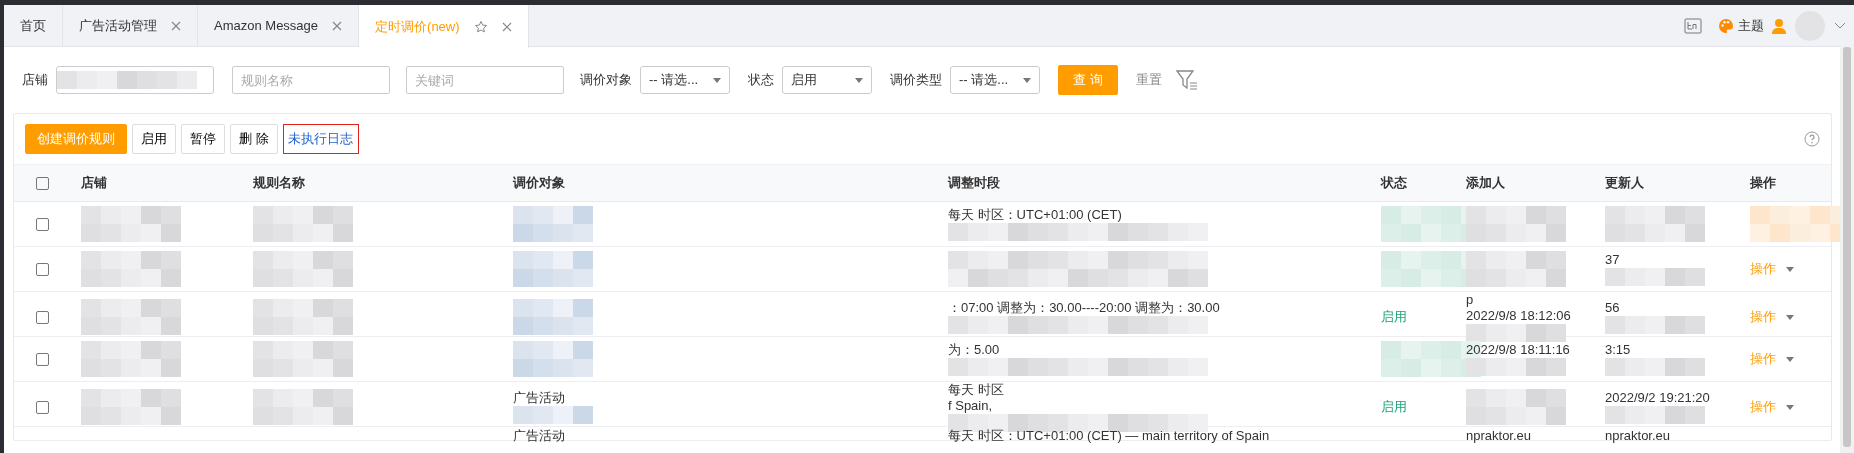 The height and width of the screenshot is (453, 1854). Describe the element at coordinates (485, 80) in the screenshot. I see `text-field: 关键词` at that location.